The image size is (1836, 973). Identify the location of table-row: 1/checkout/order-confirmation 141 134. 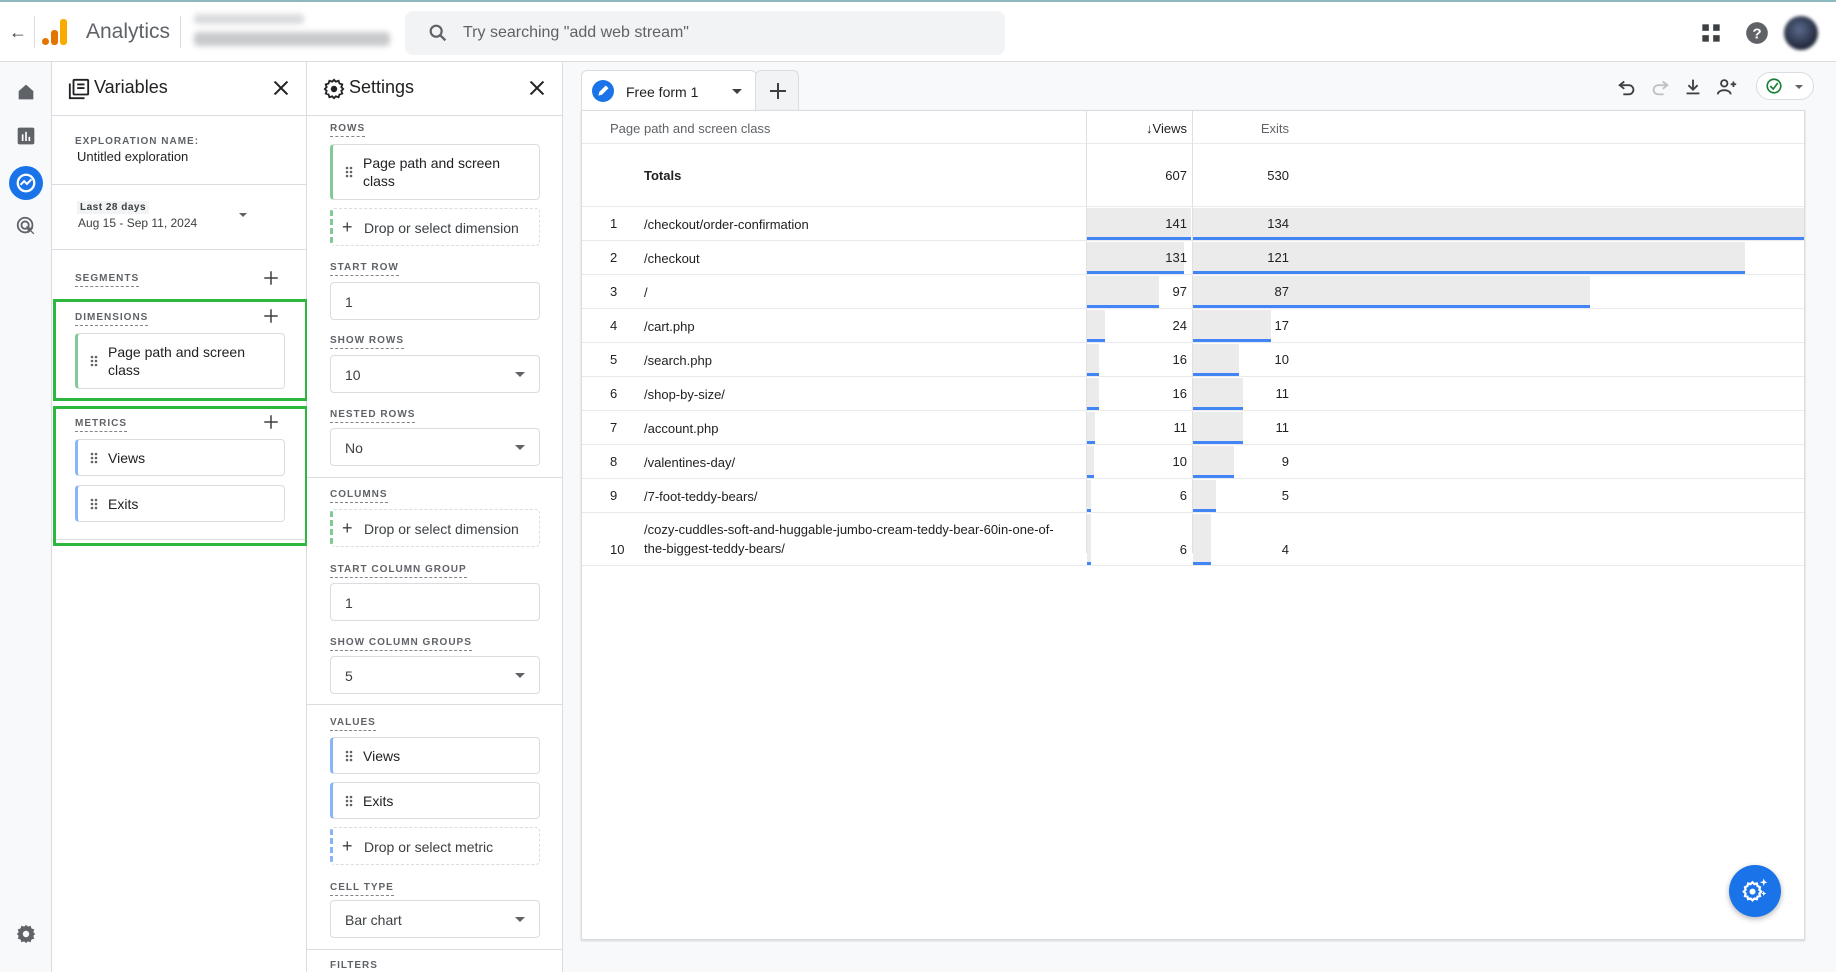
(1193, 224).